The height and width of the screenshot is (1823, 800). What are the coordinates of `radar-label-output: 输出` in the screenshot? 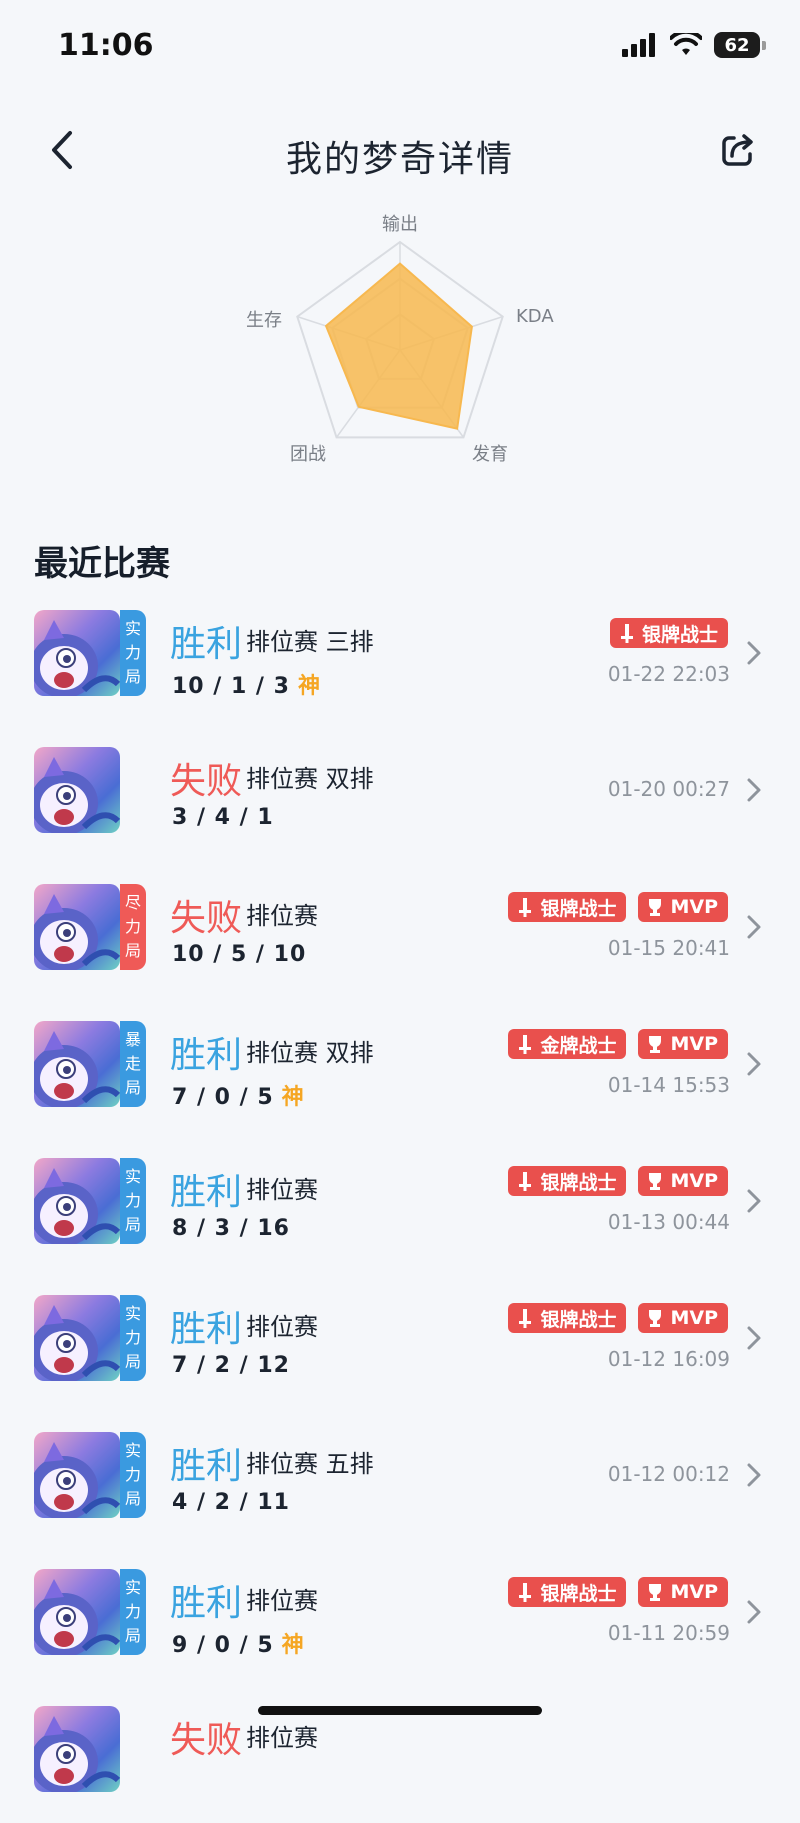 It's located at (400, 224).